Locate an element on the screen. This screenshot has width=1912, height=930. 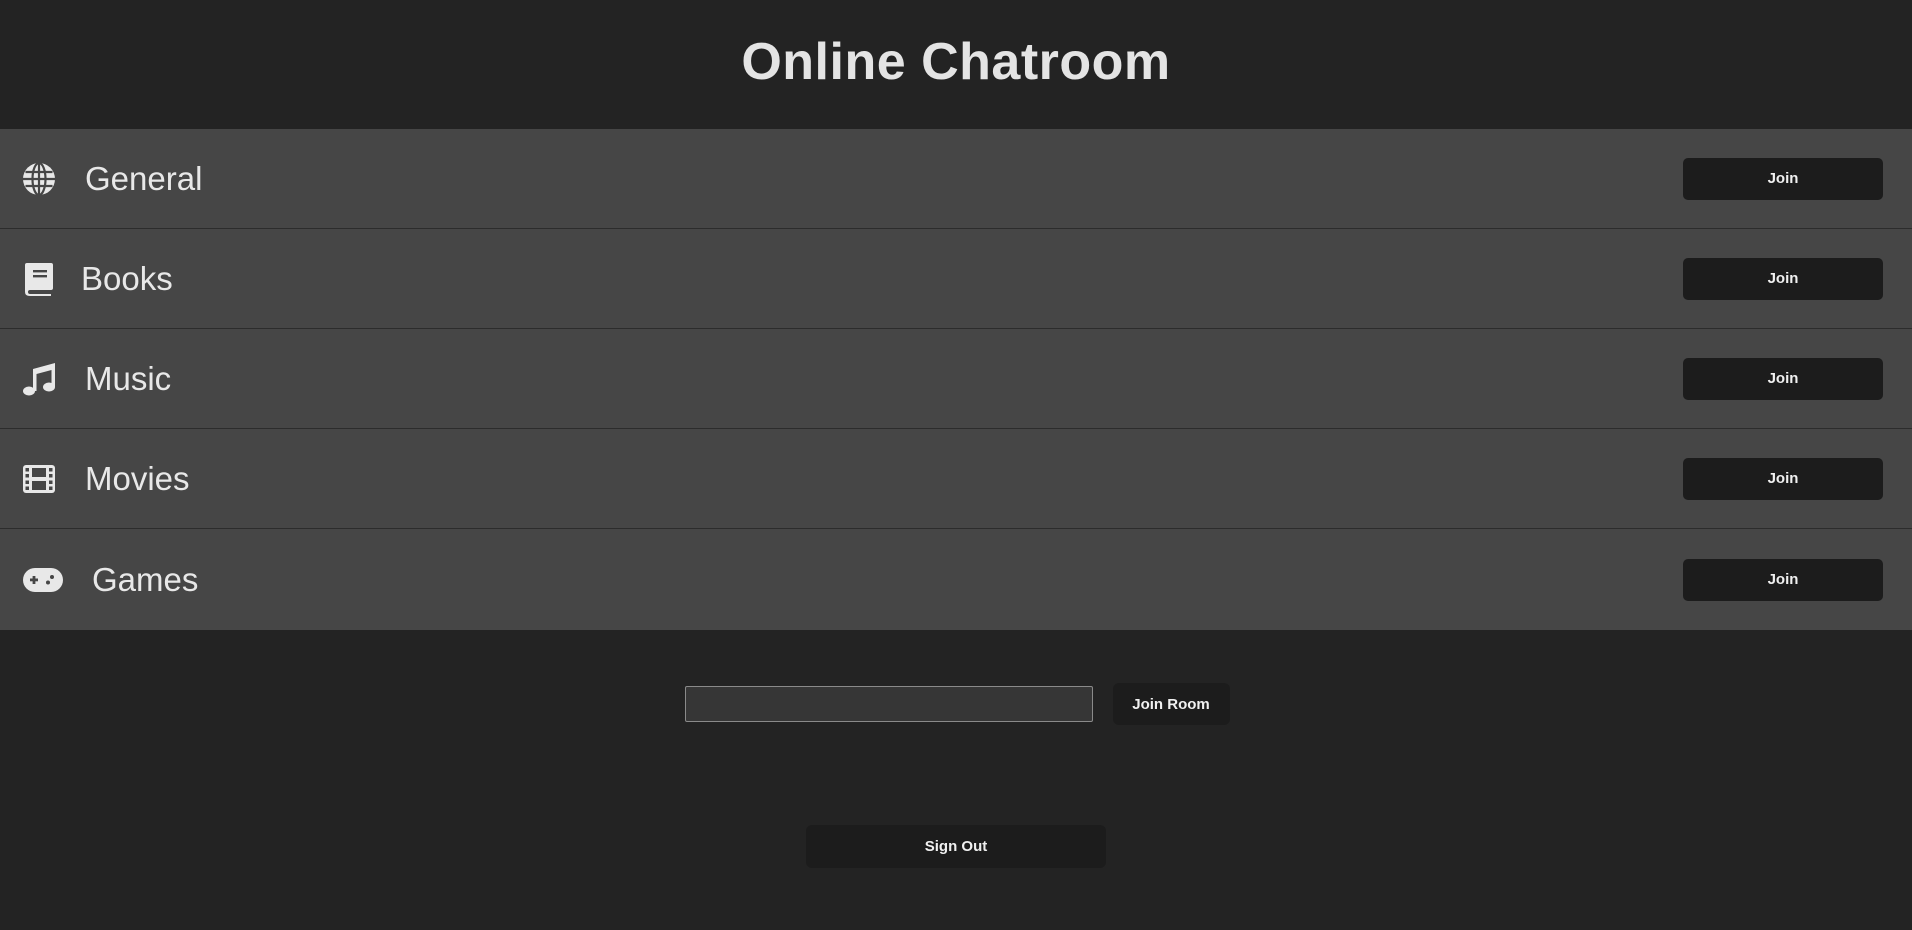
header: Online Chatroom is located at coordinates (956, 64).